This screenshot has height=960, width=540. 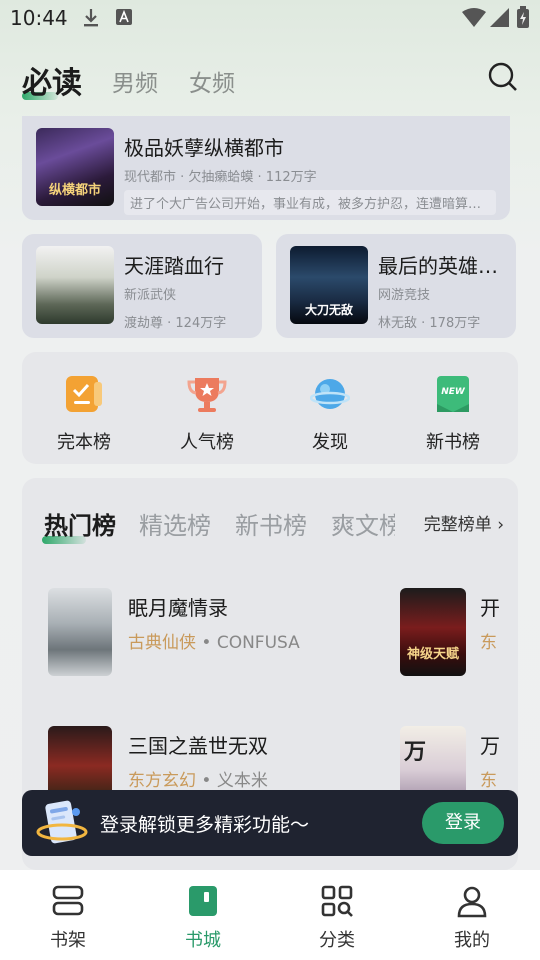 What do you see at coordinates (204, 148) in the screenshot?
I see `book-title: 极品妖孽纵横都市` at bounding box center [204, 148].